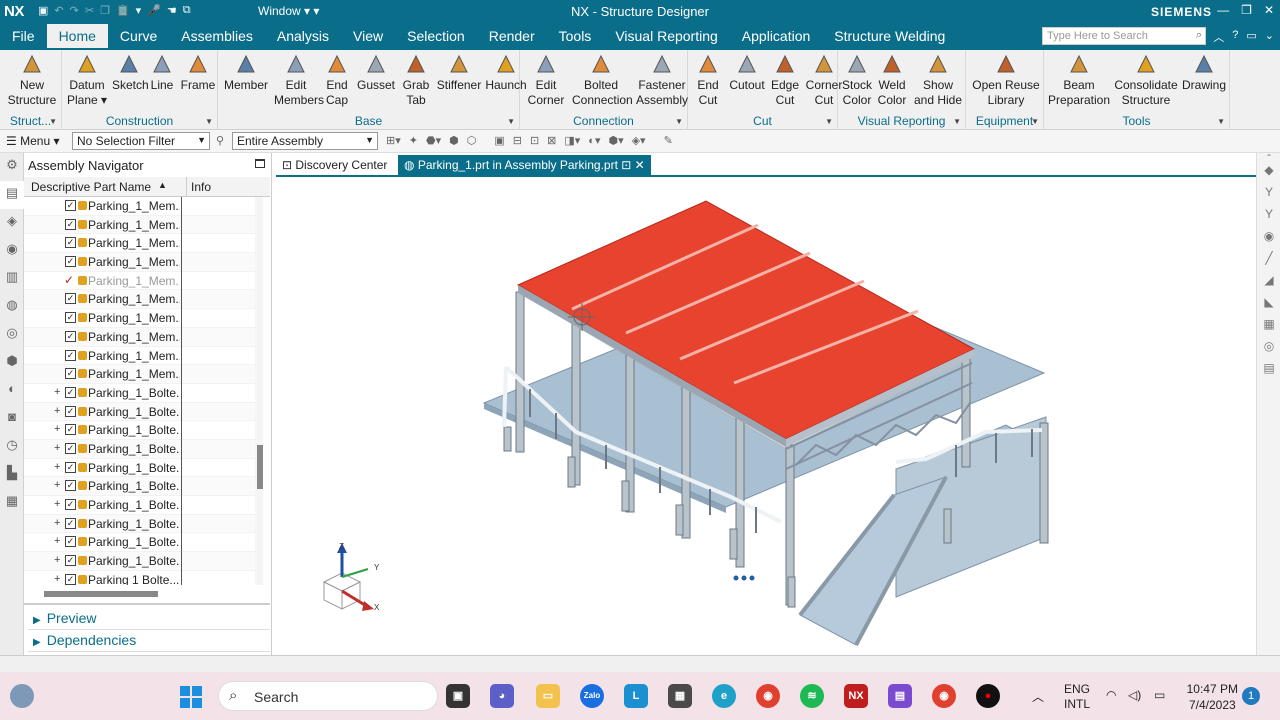  Describe the element at coordinates (1006, 80) in the screenshot. I see `reuse-library-button: Open Reuse Library` at that location.